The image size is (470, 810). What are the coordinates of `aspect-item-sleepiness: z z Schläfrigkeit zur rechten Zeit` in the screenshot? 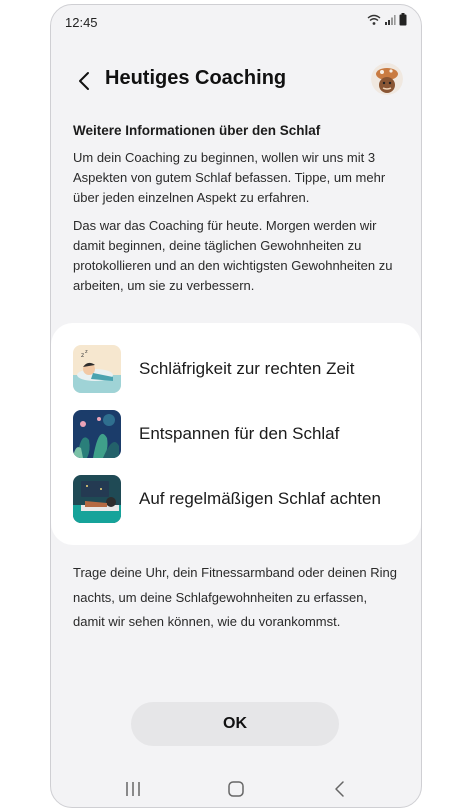 It's located at (242, 369).